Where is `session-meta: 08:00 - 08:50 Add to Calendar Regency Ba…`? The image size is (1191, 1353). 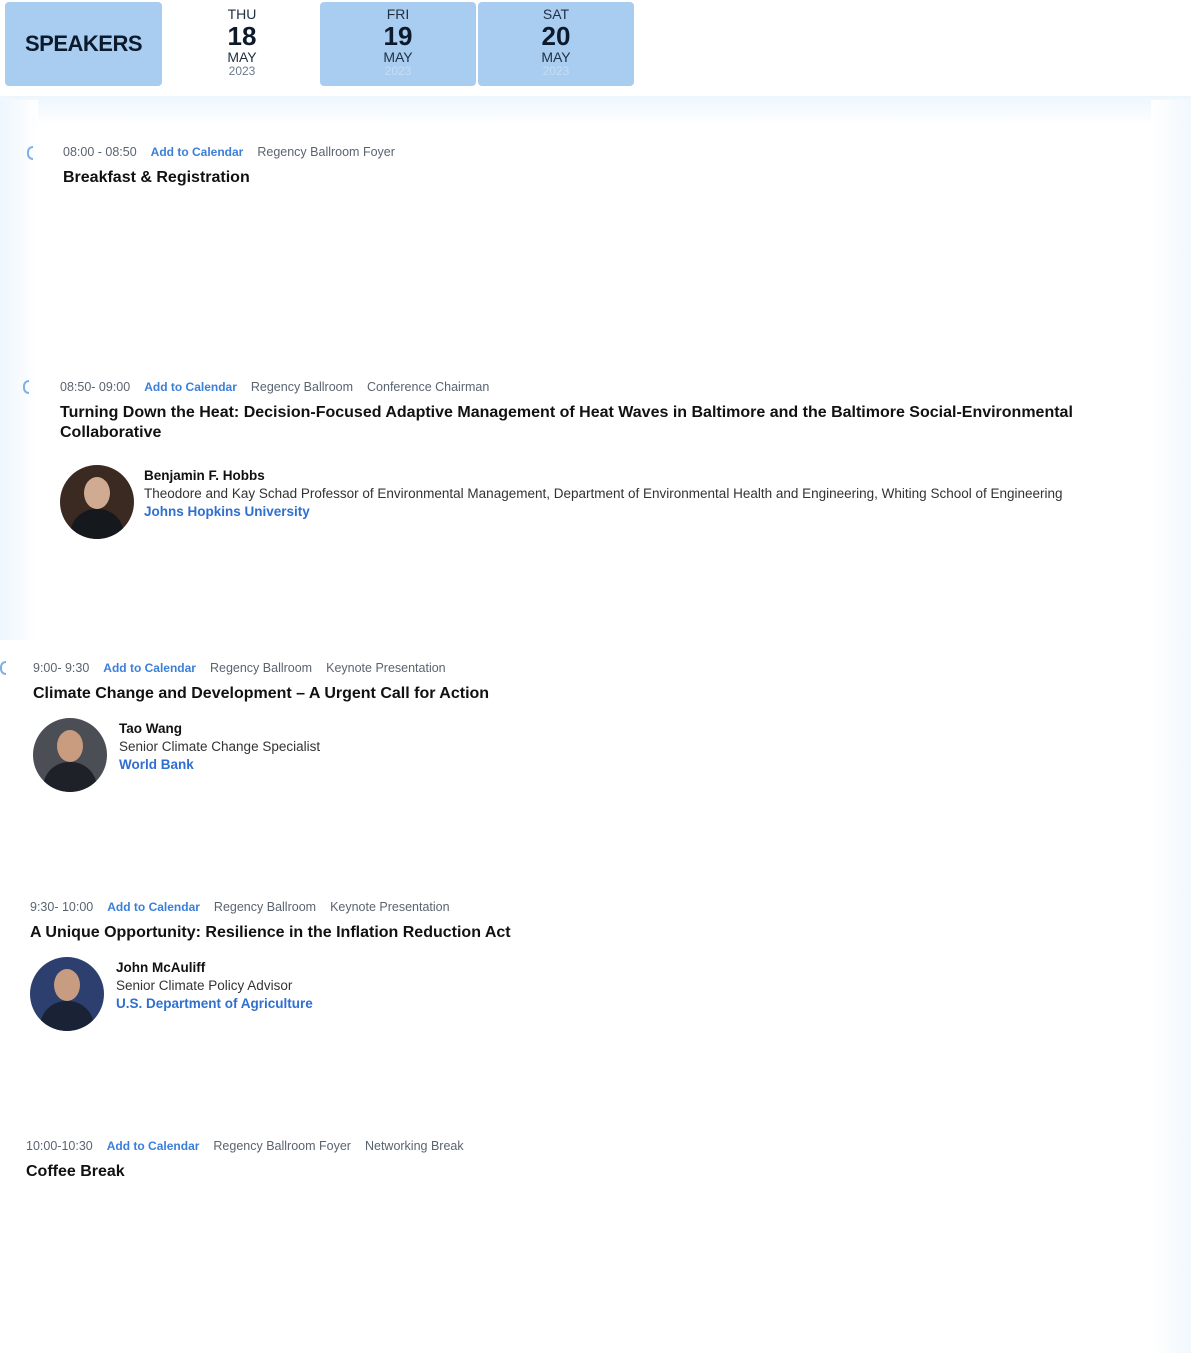
session-meta: 08:00 - 08:50 Add to Calendar Regency Ba… is located at coordinates (603, 152).